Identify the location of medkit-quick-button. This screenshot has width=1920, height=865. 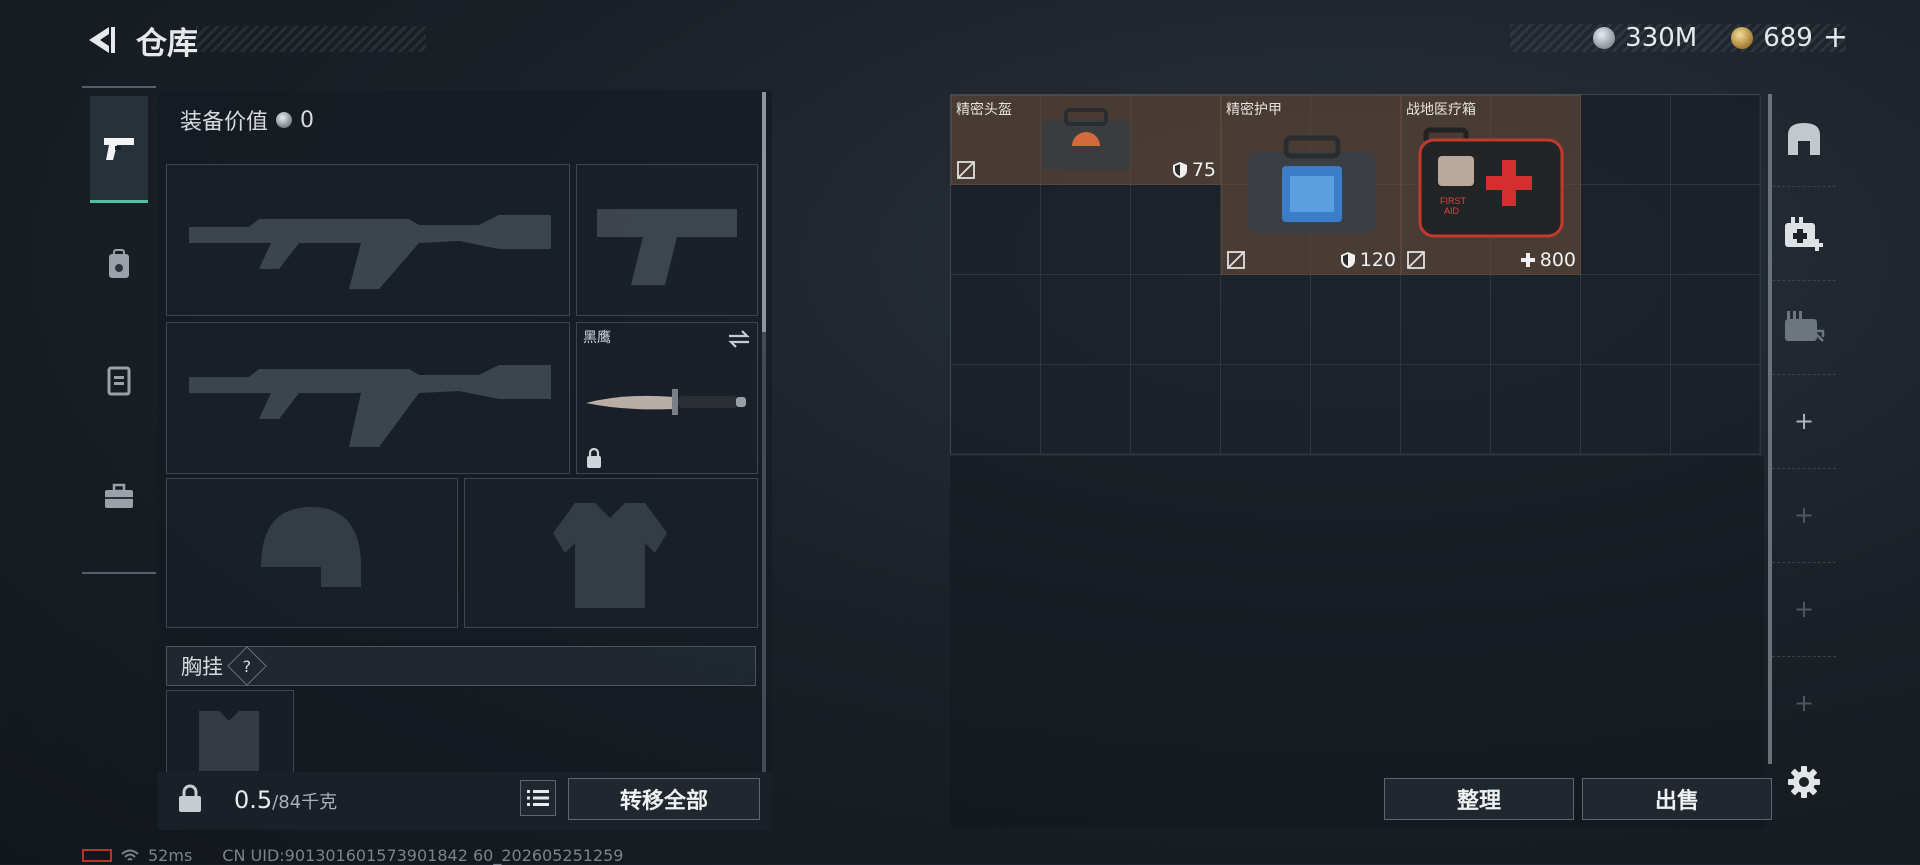
(1804, 233).